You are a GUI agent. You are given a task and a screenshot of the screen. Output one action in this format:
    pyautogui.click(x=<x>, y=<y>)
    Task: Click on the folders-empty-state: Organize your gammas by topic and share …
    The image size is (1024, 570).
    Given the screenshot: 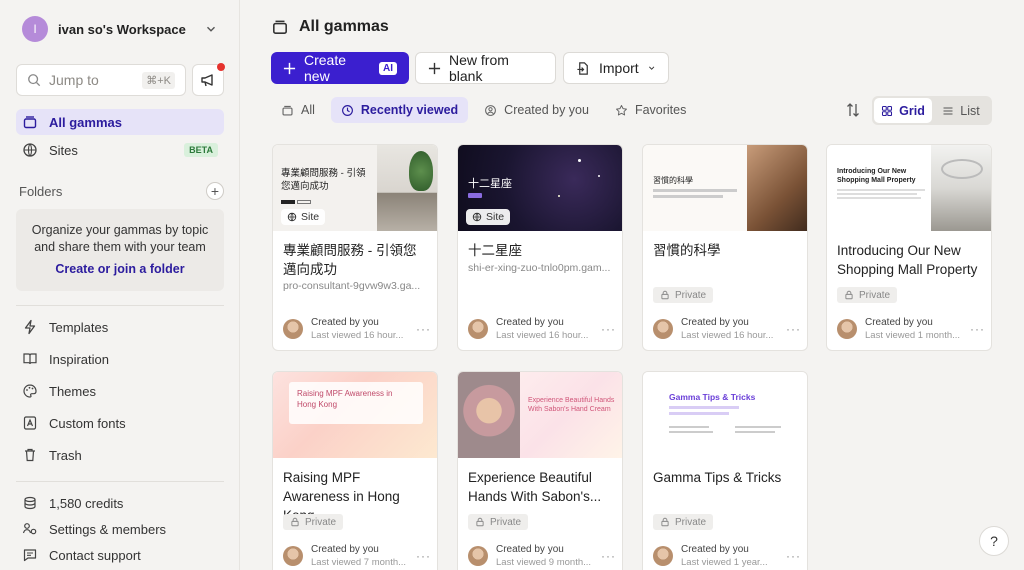 What is the action you would take?
    pyautogui.click(x=120, y=250)
    